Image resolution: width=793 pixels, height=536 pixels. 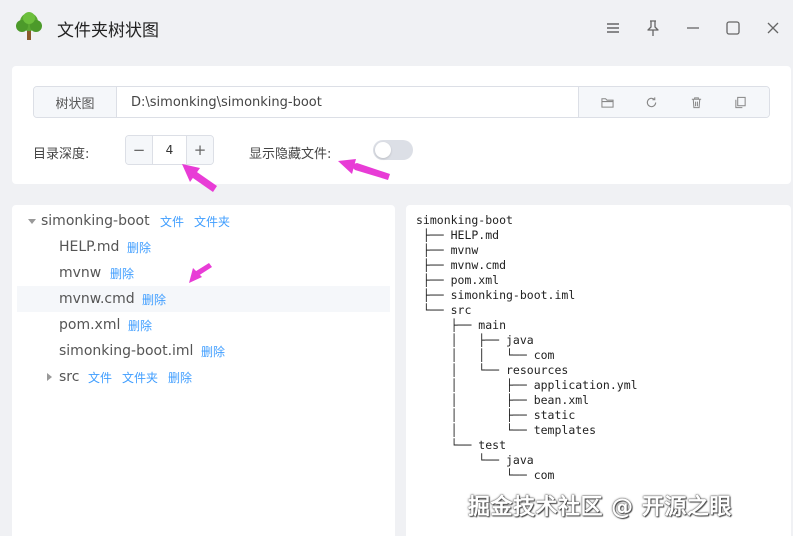 What do you see at coordinates (89, 247) in the screenshot?
I see `tree-node-name: HELP.md` at bounding box center [89, 247].